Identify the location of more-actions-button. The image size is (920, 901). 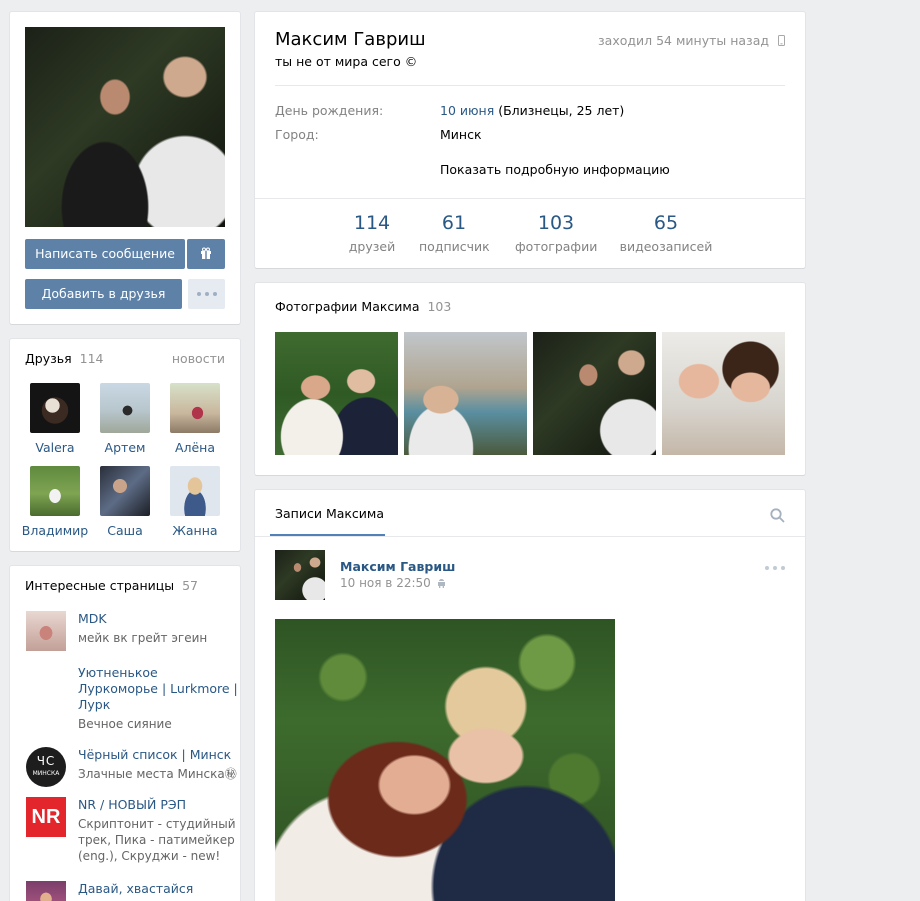
(206, 294).